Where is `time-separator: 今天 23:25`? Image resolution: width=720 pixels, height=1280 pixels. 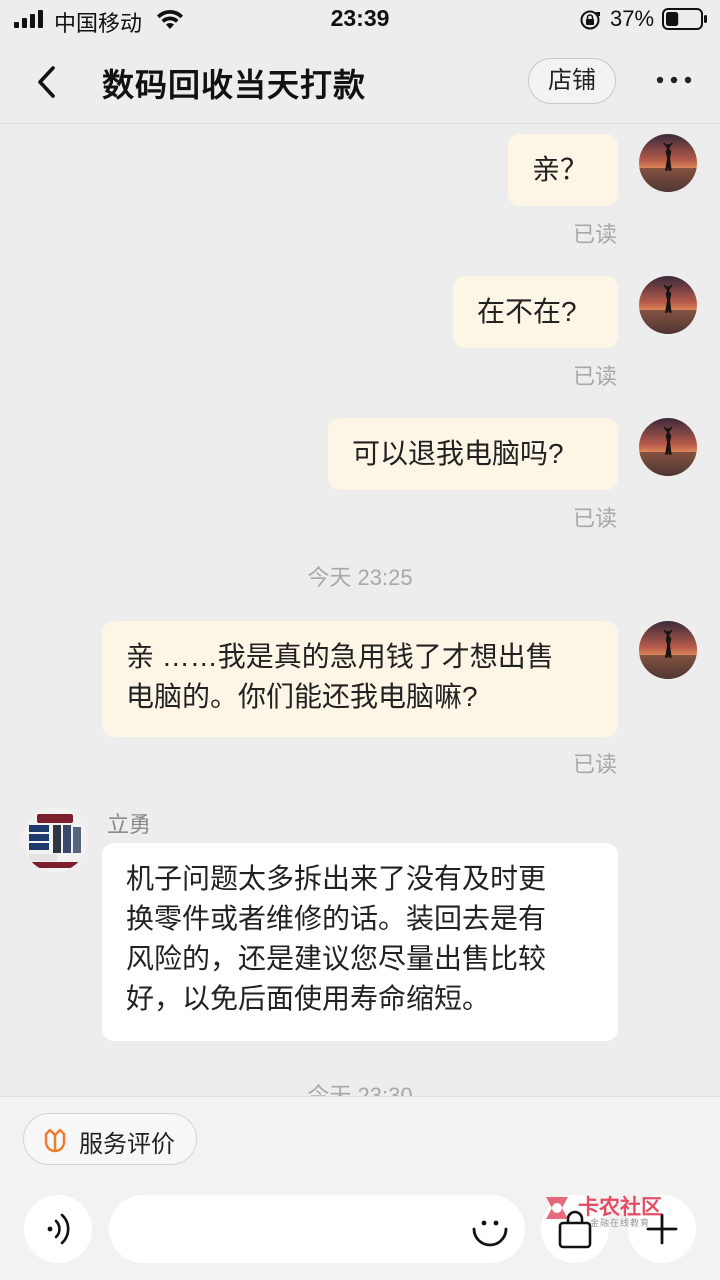
time-separator: 今天 23:25 is located at coordinates (360, 577).